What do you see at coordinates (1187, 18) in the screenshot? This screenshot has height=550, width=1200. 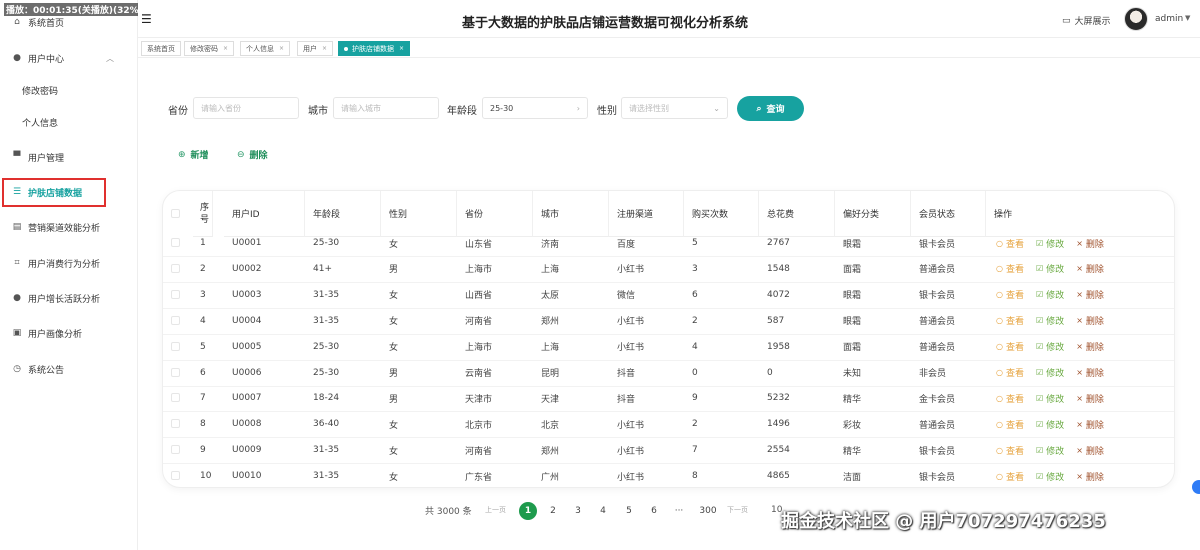 I see `caret-down-icon: ▼` at bounding box center [1187, 18].